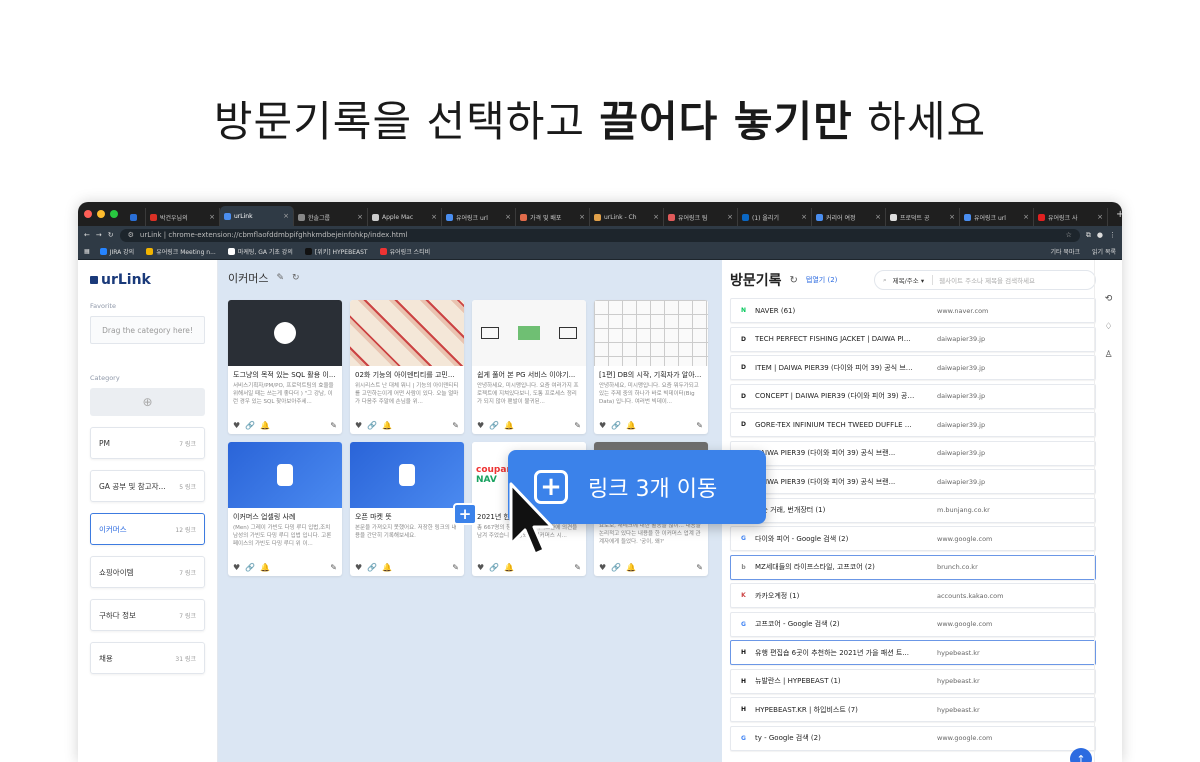 Image resolution: width=1200 pixels, height=762 pixels. I want to click on category-item: GA 공부 및 참고자...5 링크, so click(147, 486).